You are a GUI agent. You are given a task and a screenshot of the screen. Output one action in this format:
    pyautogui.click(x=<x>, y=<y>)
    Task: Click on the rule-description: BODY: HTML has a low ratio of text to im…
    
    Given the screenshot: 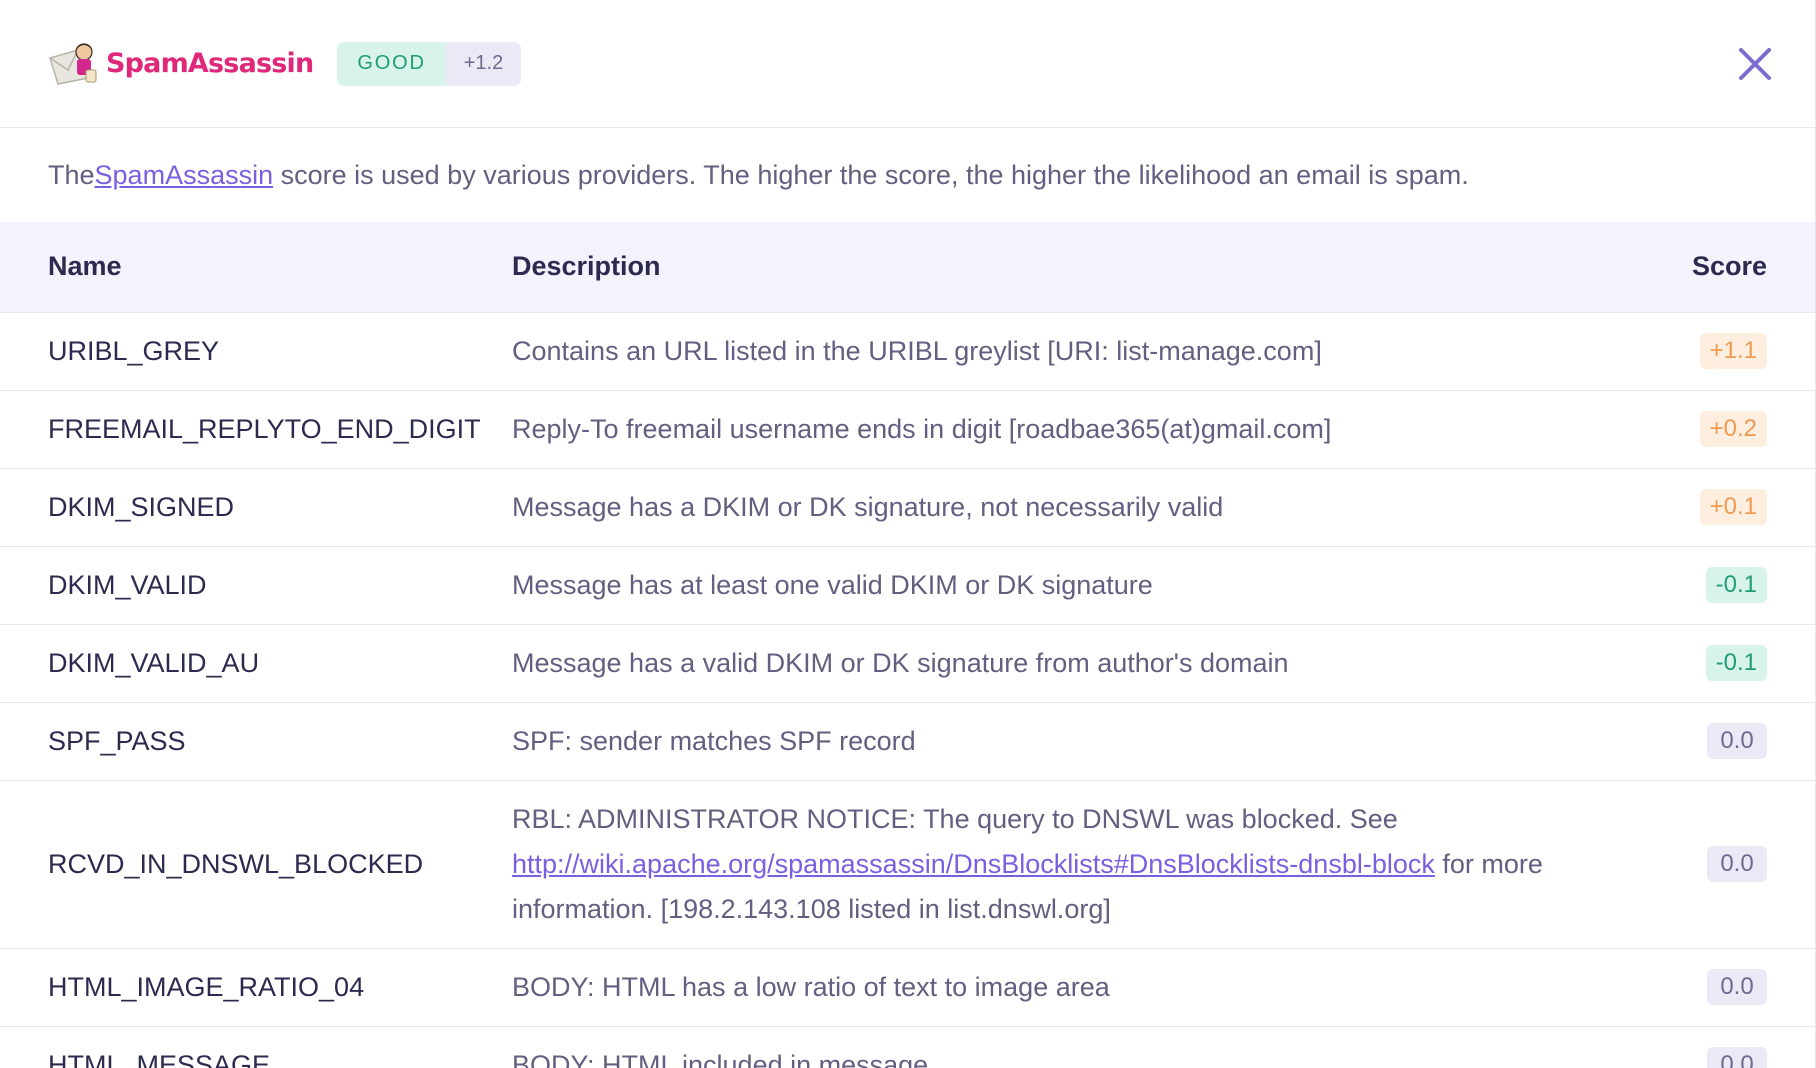 What is the action you would take?
    pyautogui.click(x=811, y=986)
    